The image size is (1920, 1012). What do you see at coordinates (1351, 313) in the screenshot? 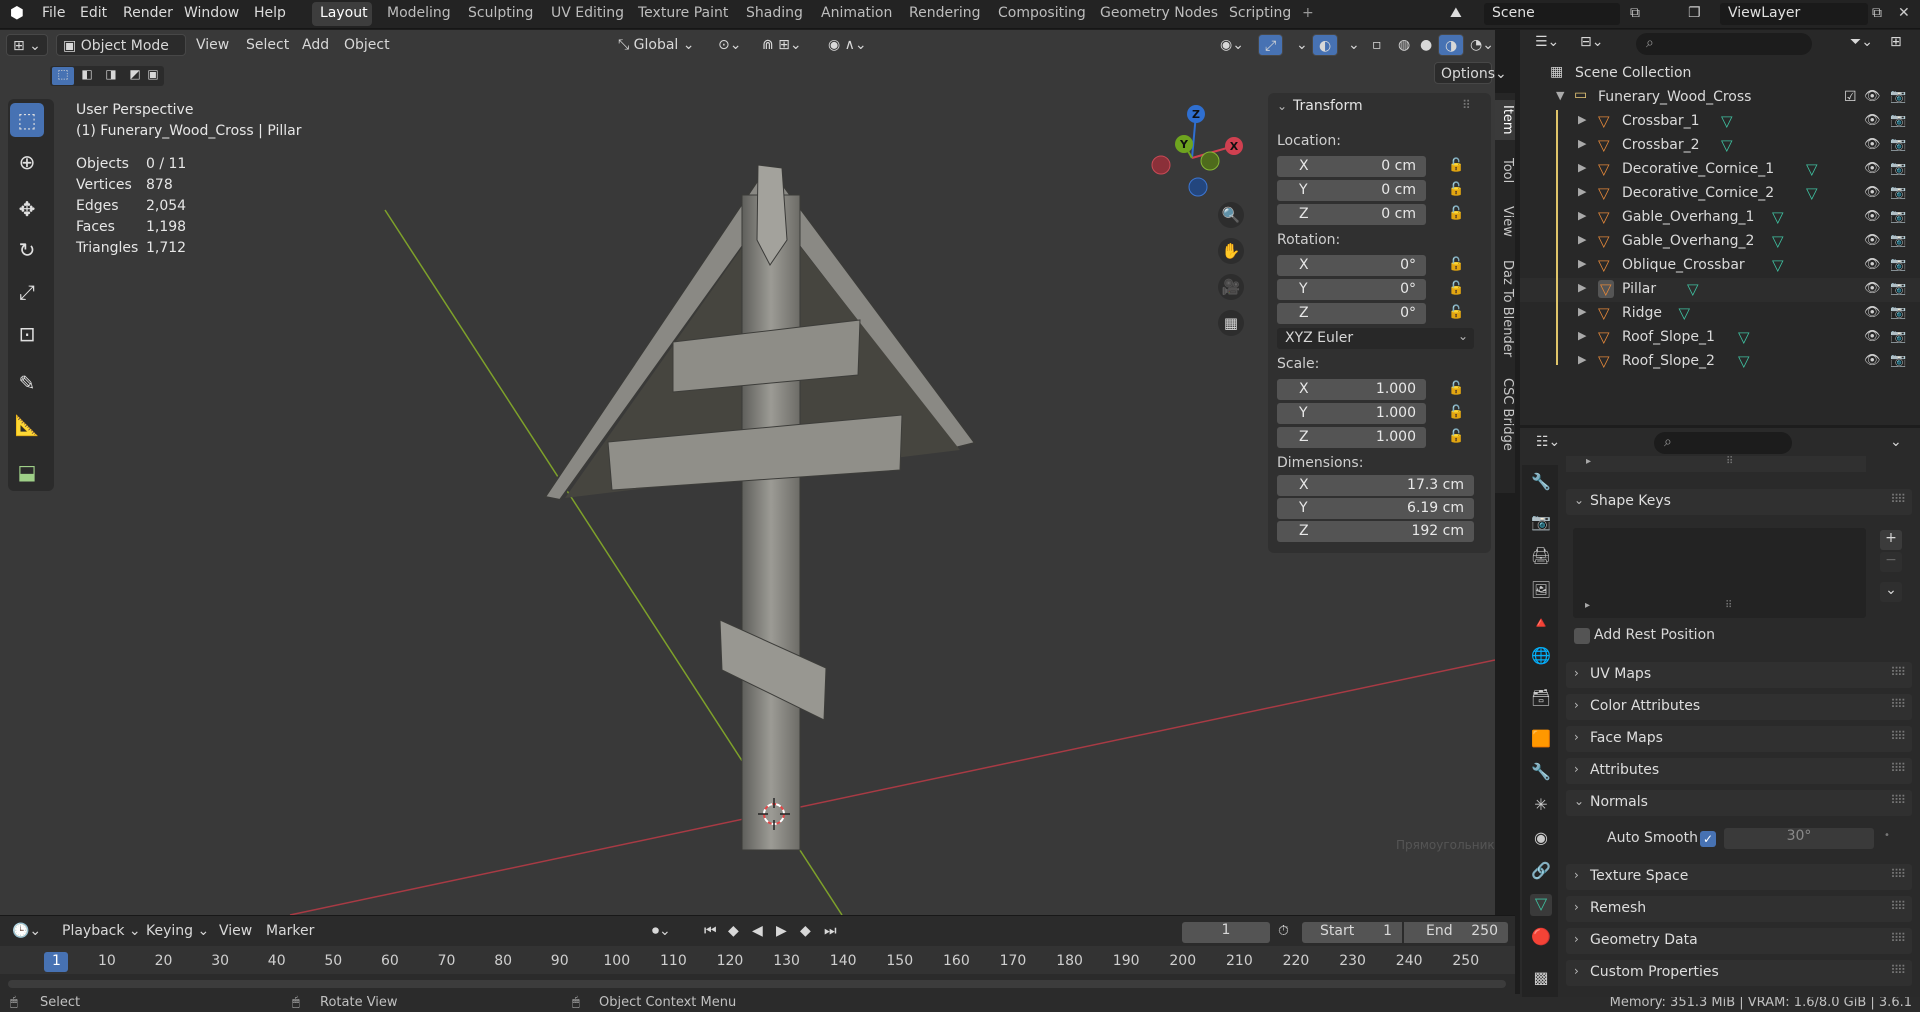
I see `rotation-z-field: Z 0°` at bounding box center [1351, 313].